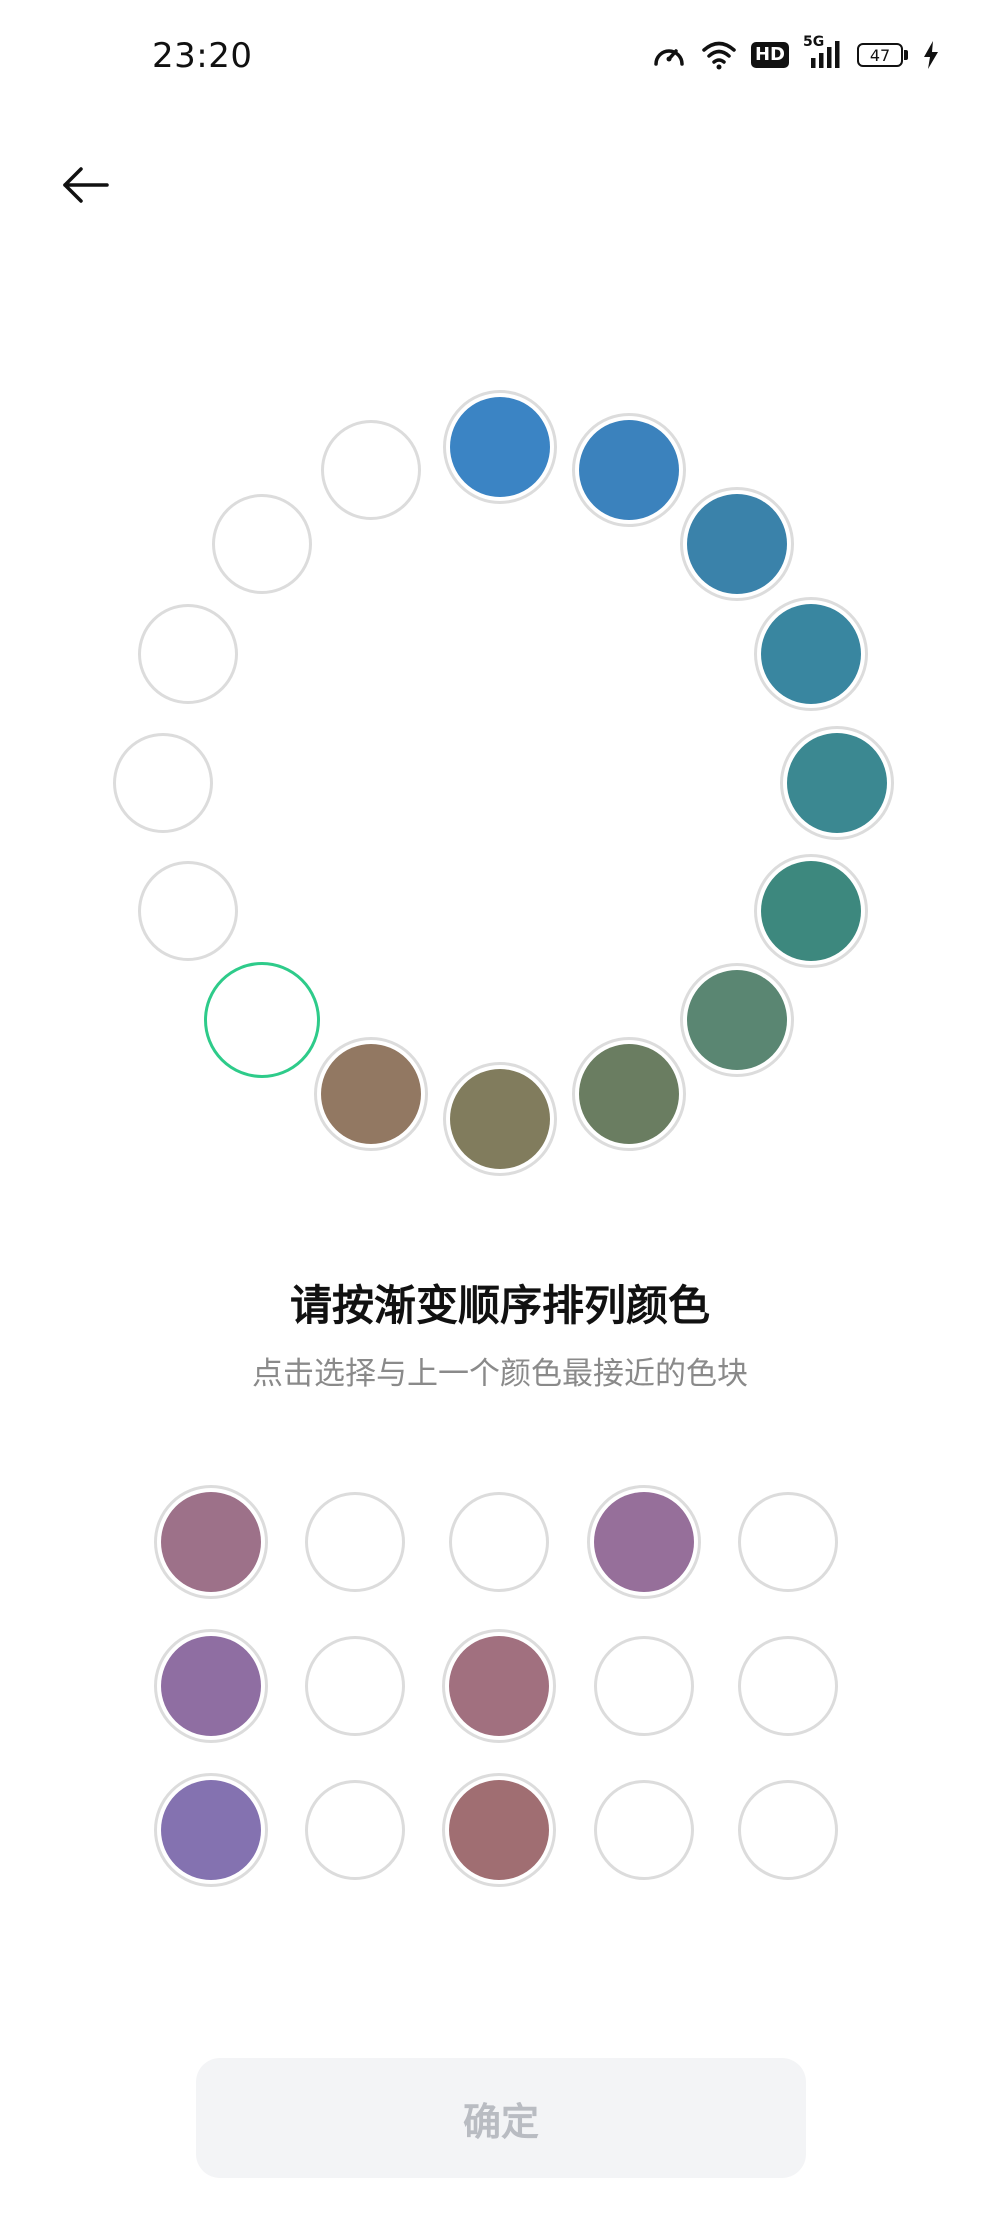  I want to click on page-title: 请按渐变顺序排列颜色, so click(499, 1305).